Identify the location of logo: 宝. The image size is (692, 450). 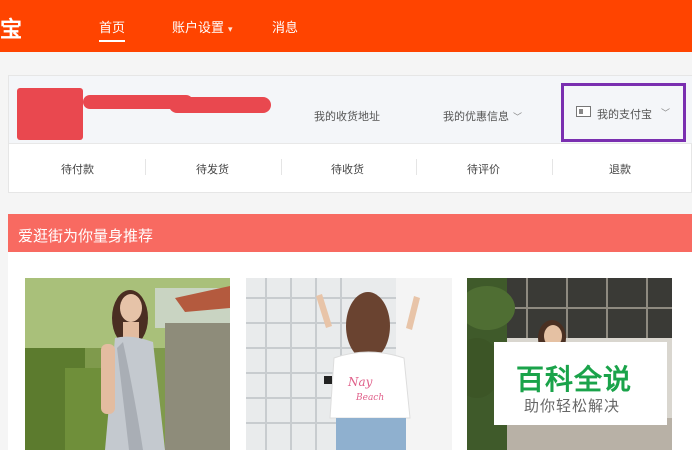
(11, 28).